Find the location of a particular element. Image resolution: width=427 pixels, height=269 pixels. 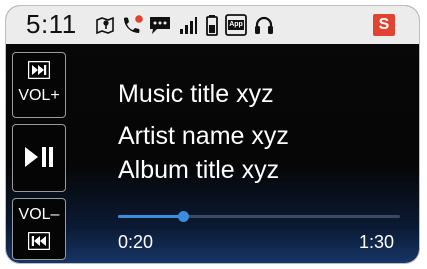

elapsed-time: 0:20 is located at coordinates (136, 242).